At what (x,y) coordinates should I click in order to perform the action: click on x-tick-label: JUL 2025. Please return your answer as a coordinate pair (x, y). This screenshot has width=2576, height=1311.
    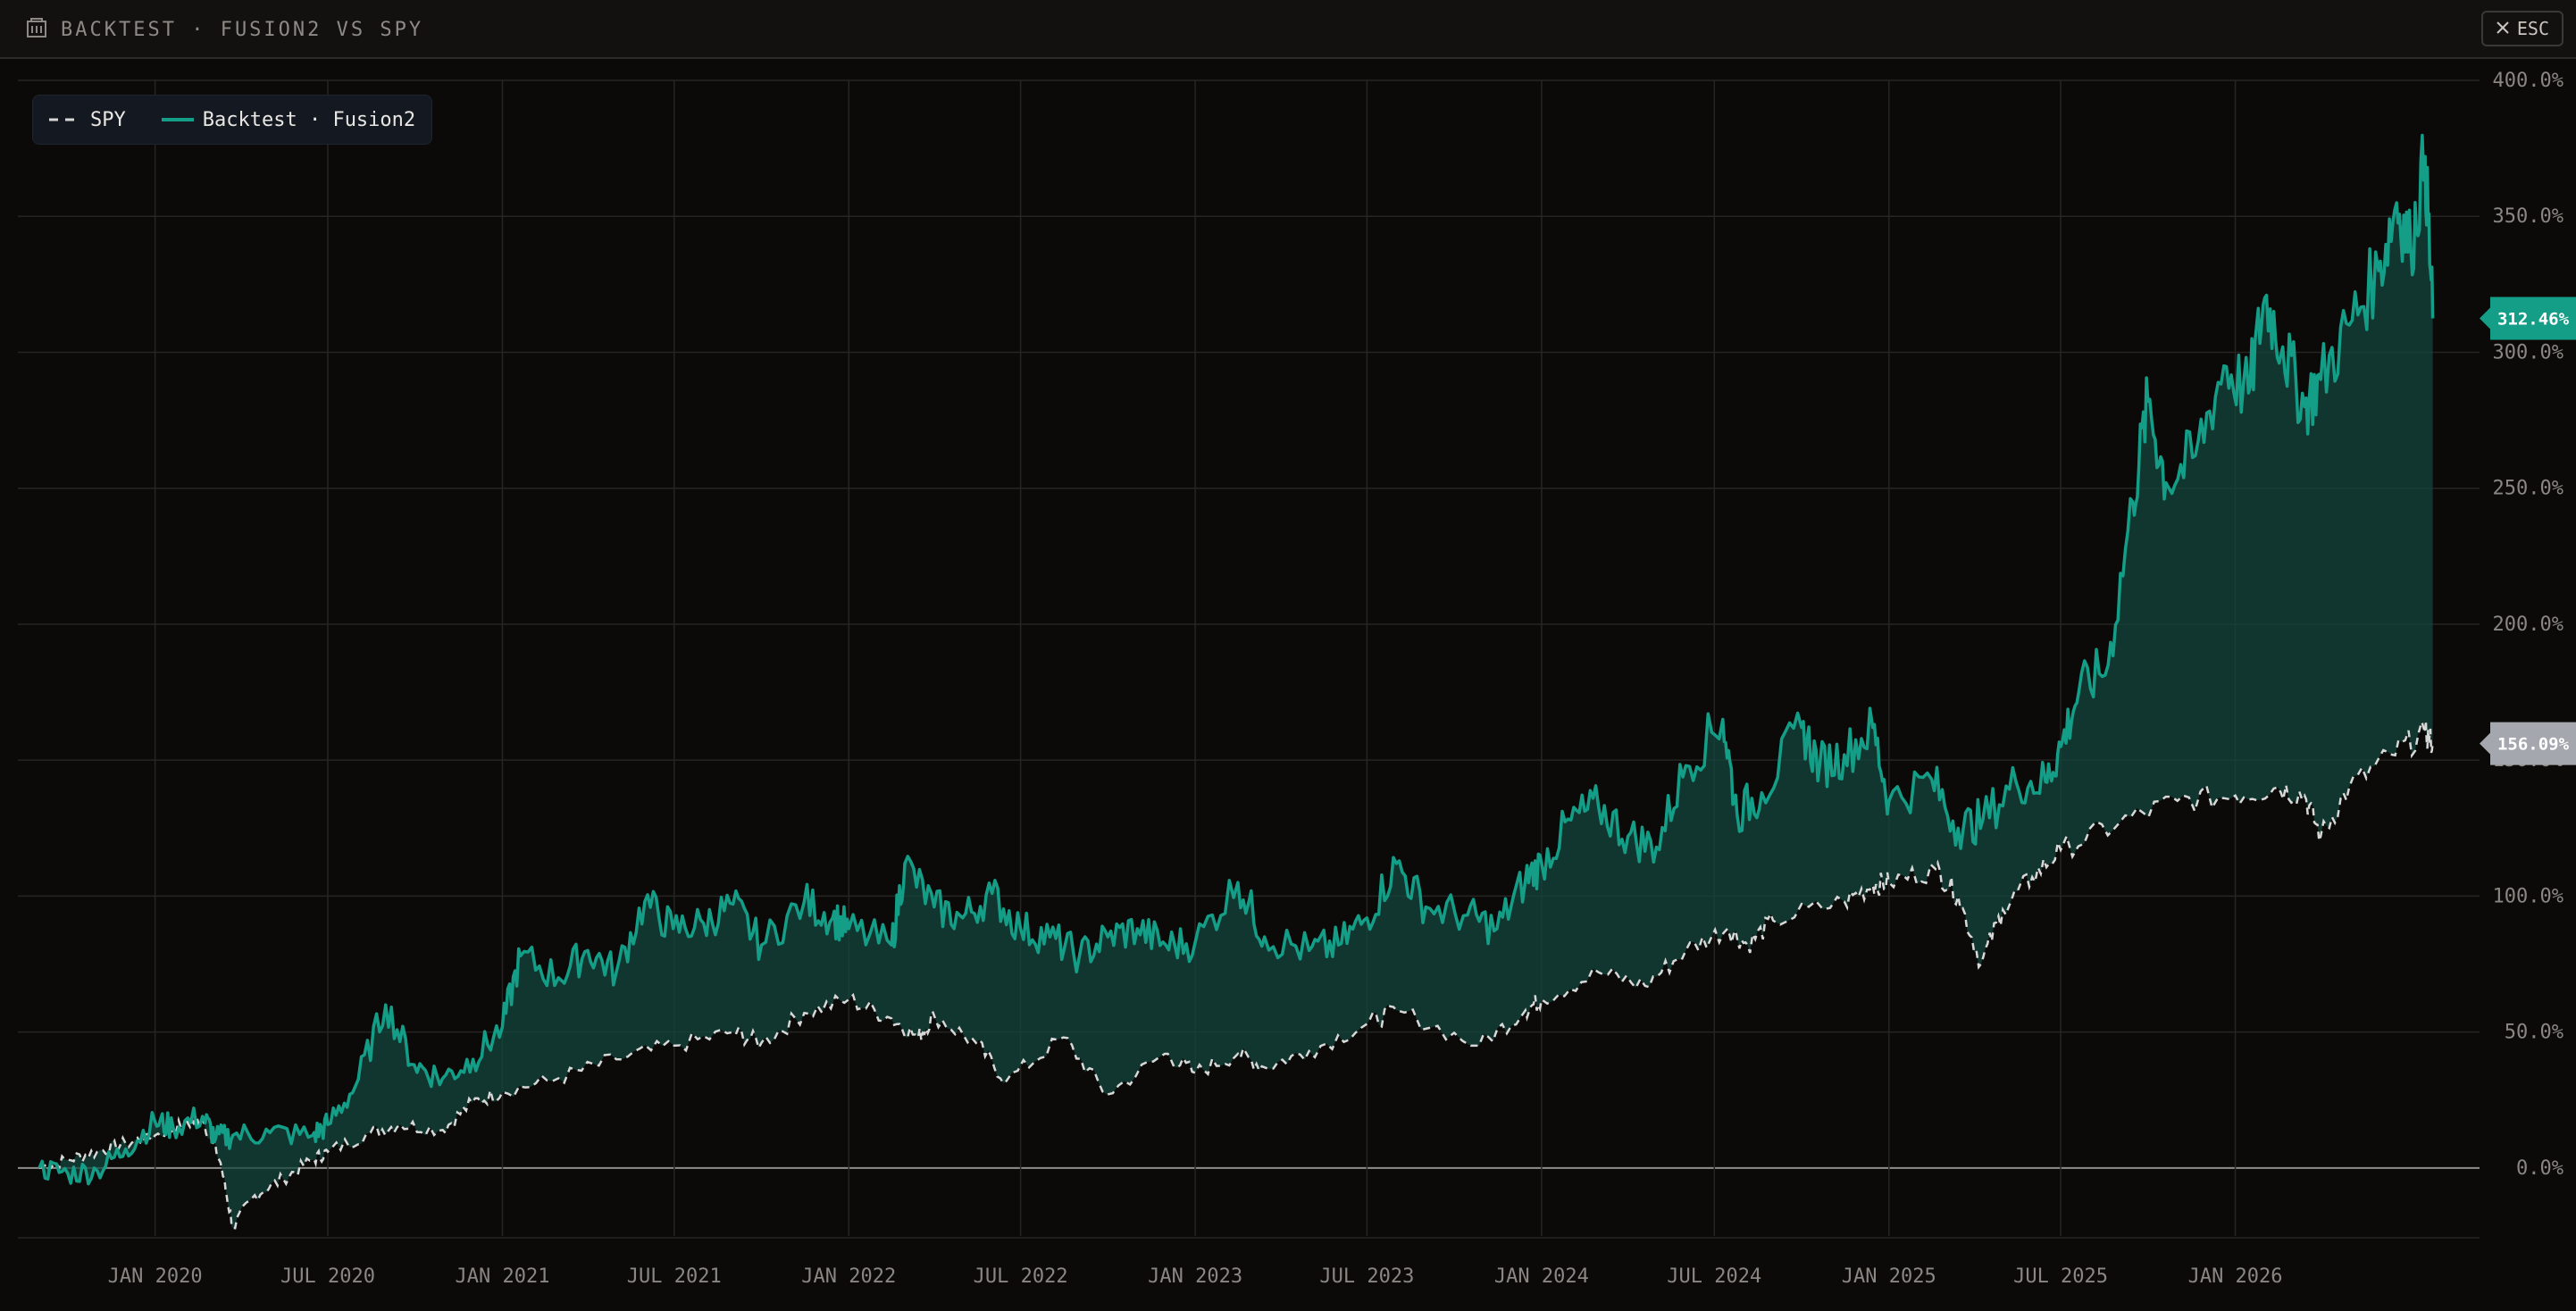
    Looking at the image, I should click on (2061, 1276).